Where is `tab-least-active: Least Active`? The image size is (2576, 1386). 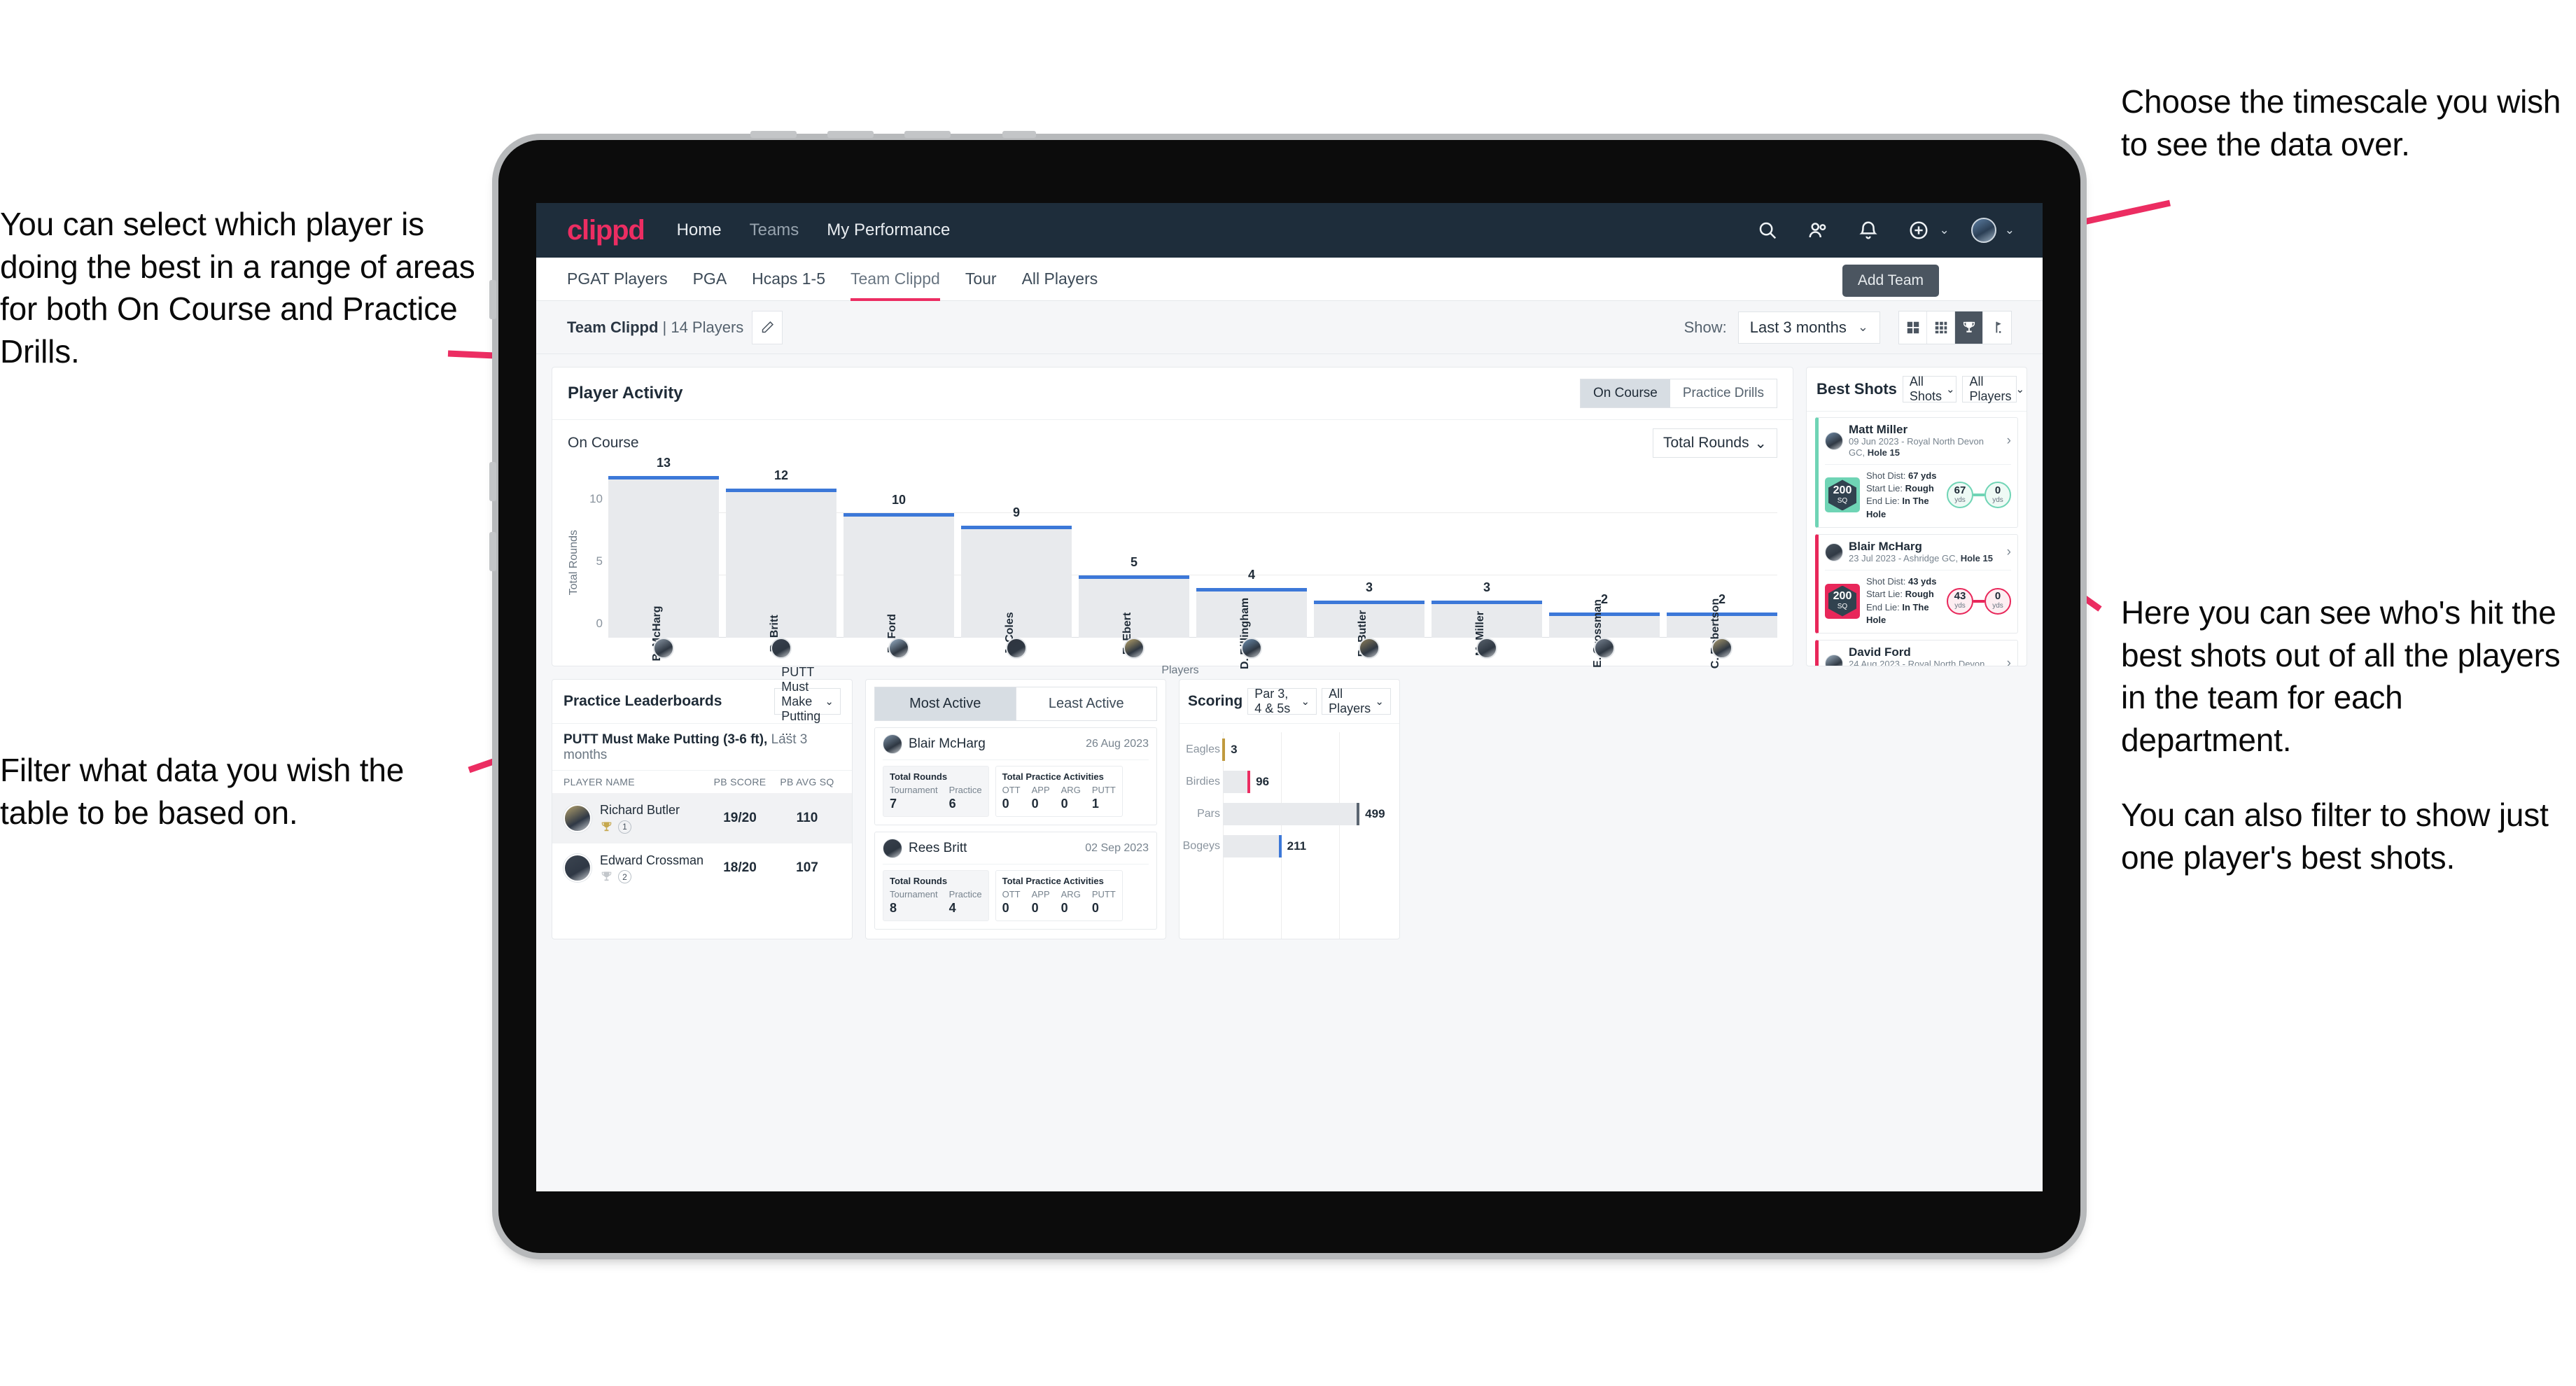 tab-least-active: Least Active is located at coordinates (1086, 704).